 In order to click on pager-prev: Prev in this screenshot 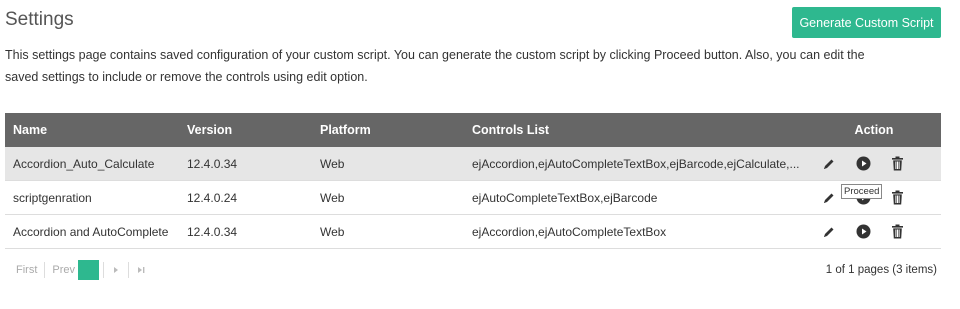, I will do `click(63, 270)`.